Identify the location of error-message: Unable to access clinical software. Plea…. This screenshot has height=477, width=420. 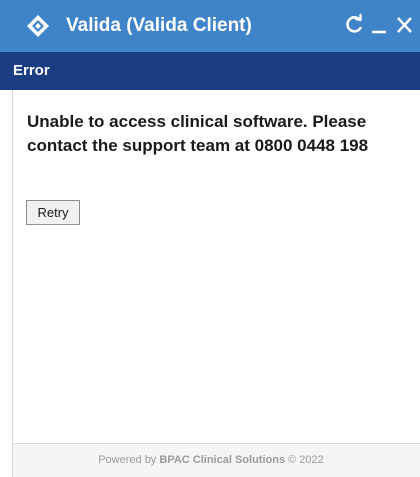
(198, 133).